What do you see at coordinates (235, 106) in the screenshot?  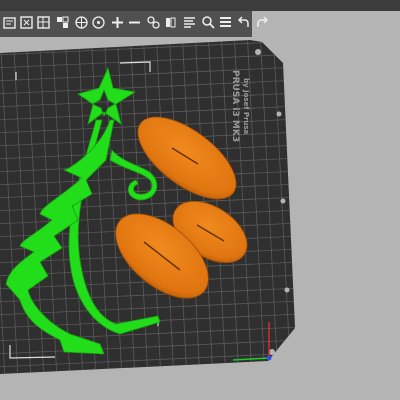 I see `bed-brand-title: PRUSA i3 MK3` at bounding box center [235, 106].